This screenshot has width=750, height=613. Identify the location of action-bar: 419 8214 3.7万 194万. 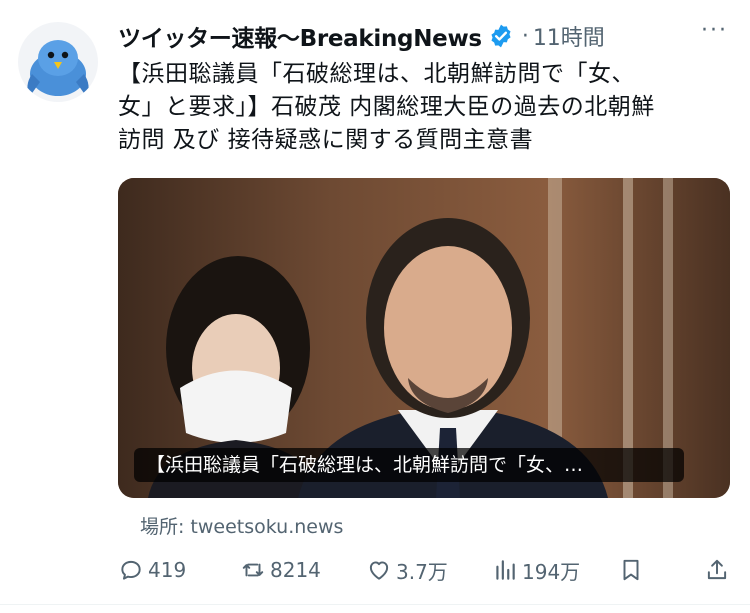
(428, 570).